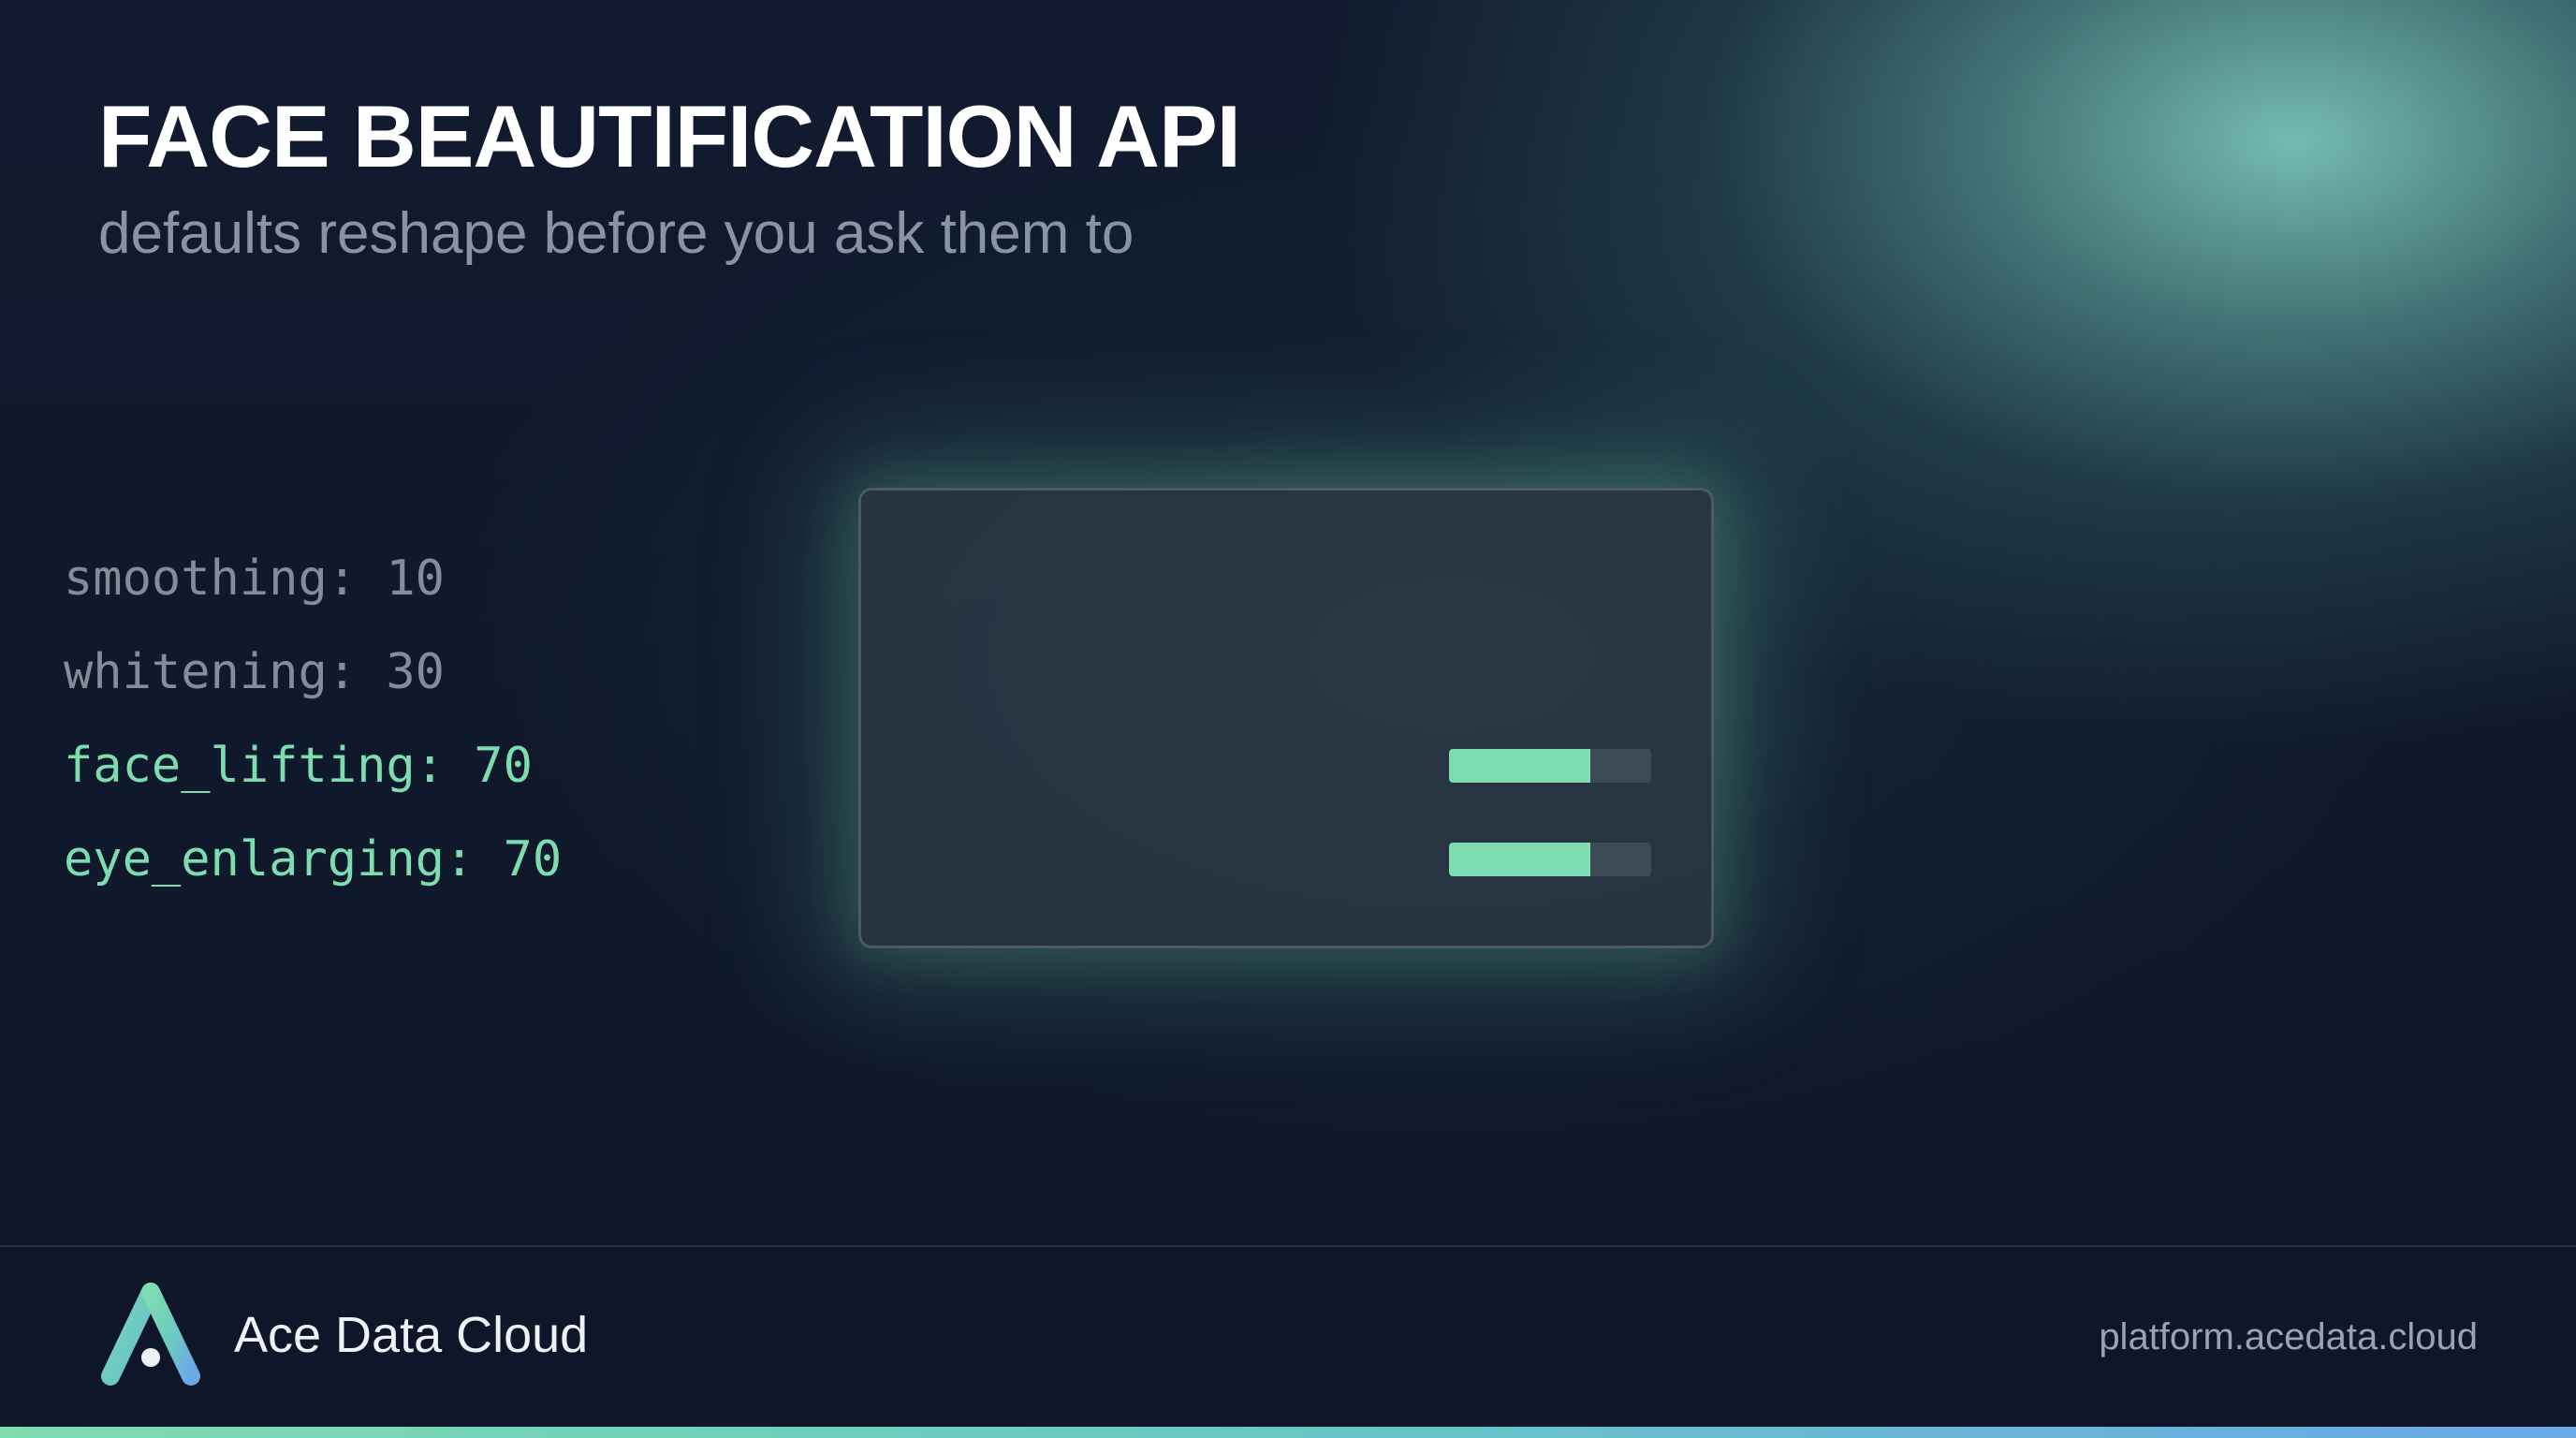 The image size is (2576, 1438). Describe the element at coordinates (1520, 859) in the screenshot. I see `eye-enlarging-level-fill` at that location.